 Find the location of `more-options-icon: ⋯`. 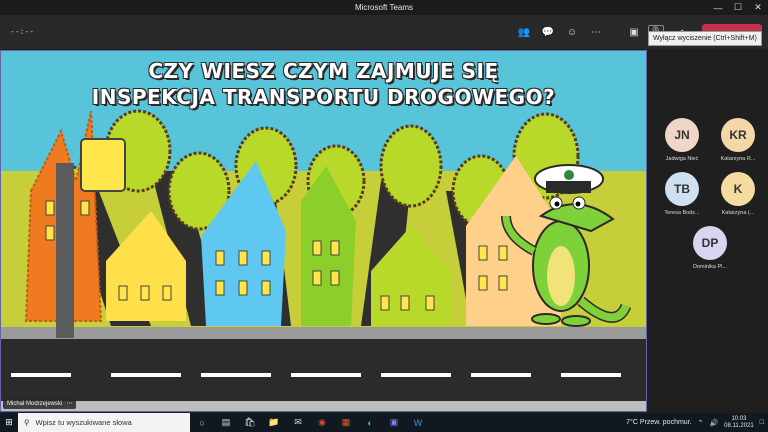

more-options-icon: ⋯ is located at coordinates (69, 403).